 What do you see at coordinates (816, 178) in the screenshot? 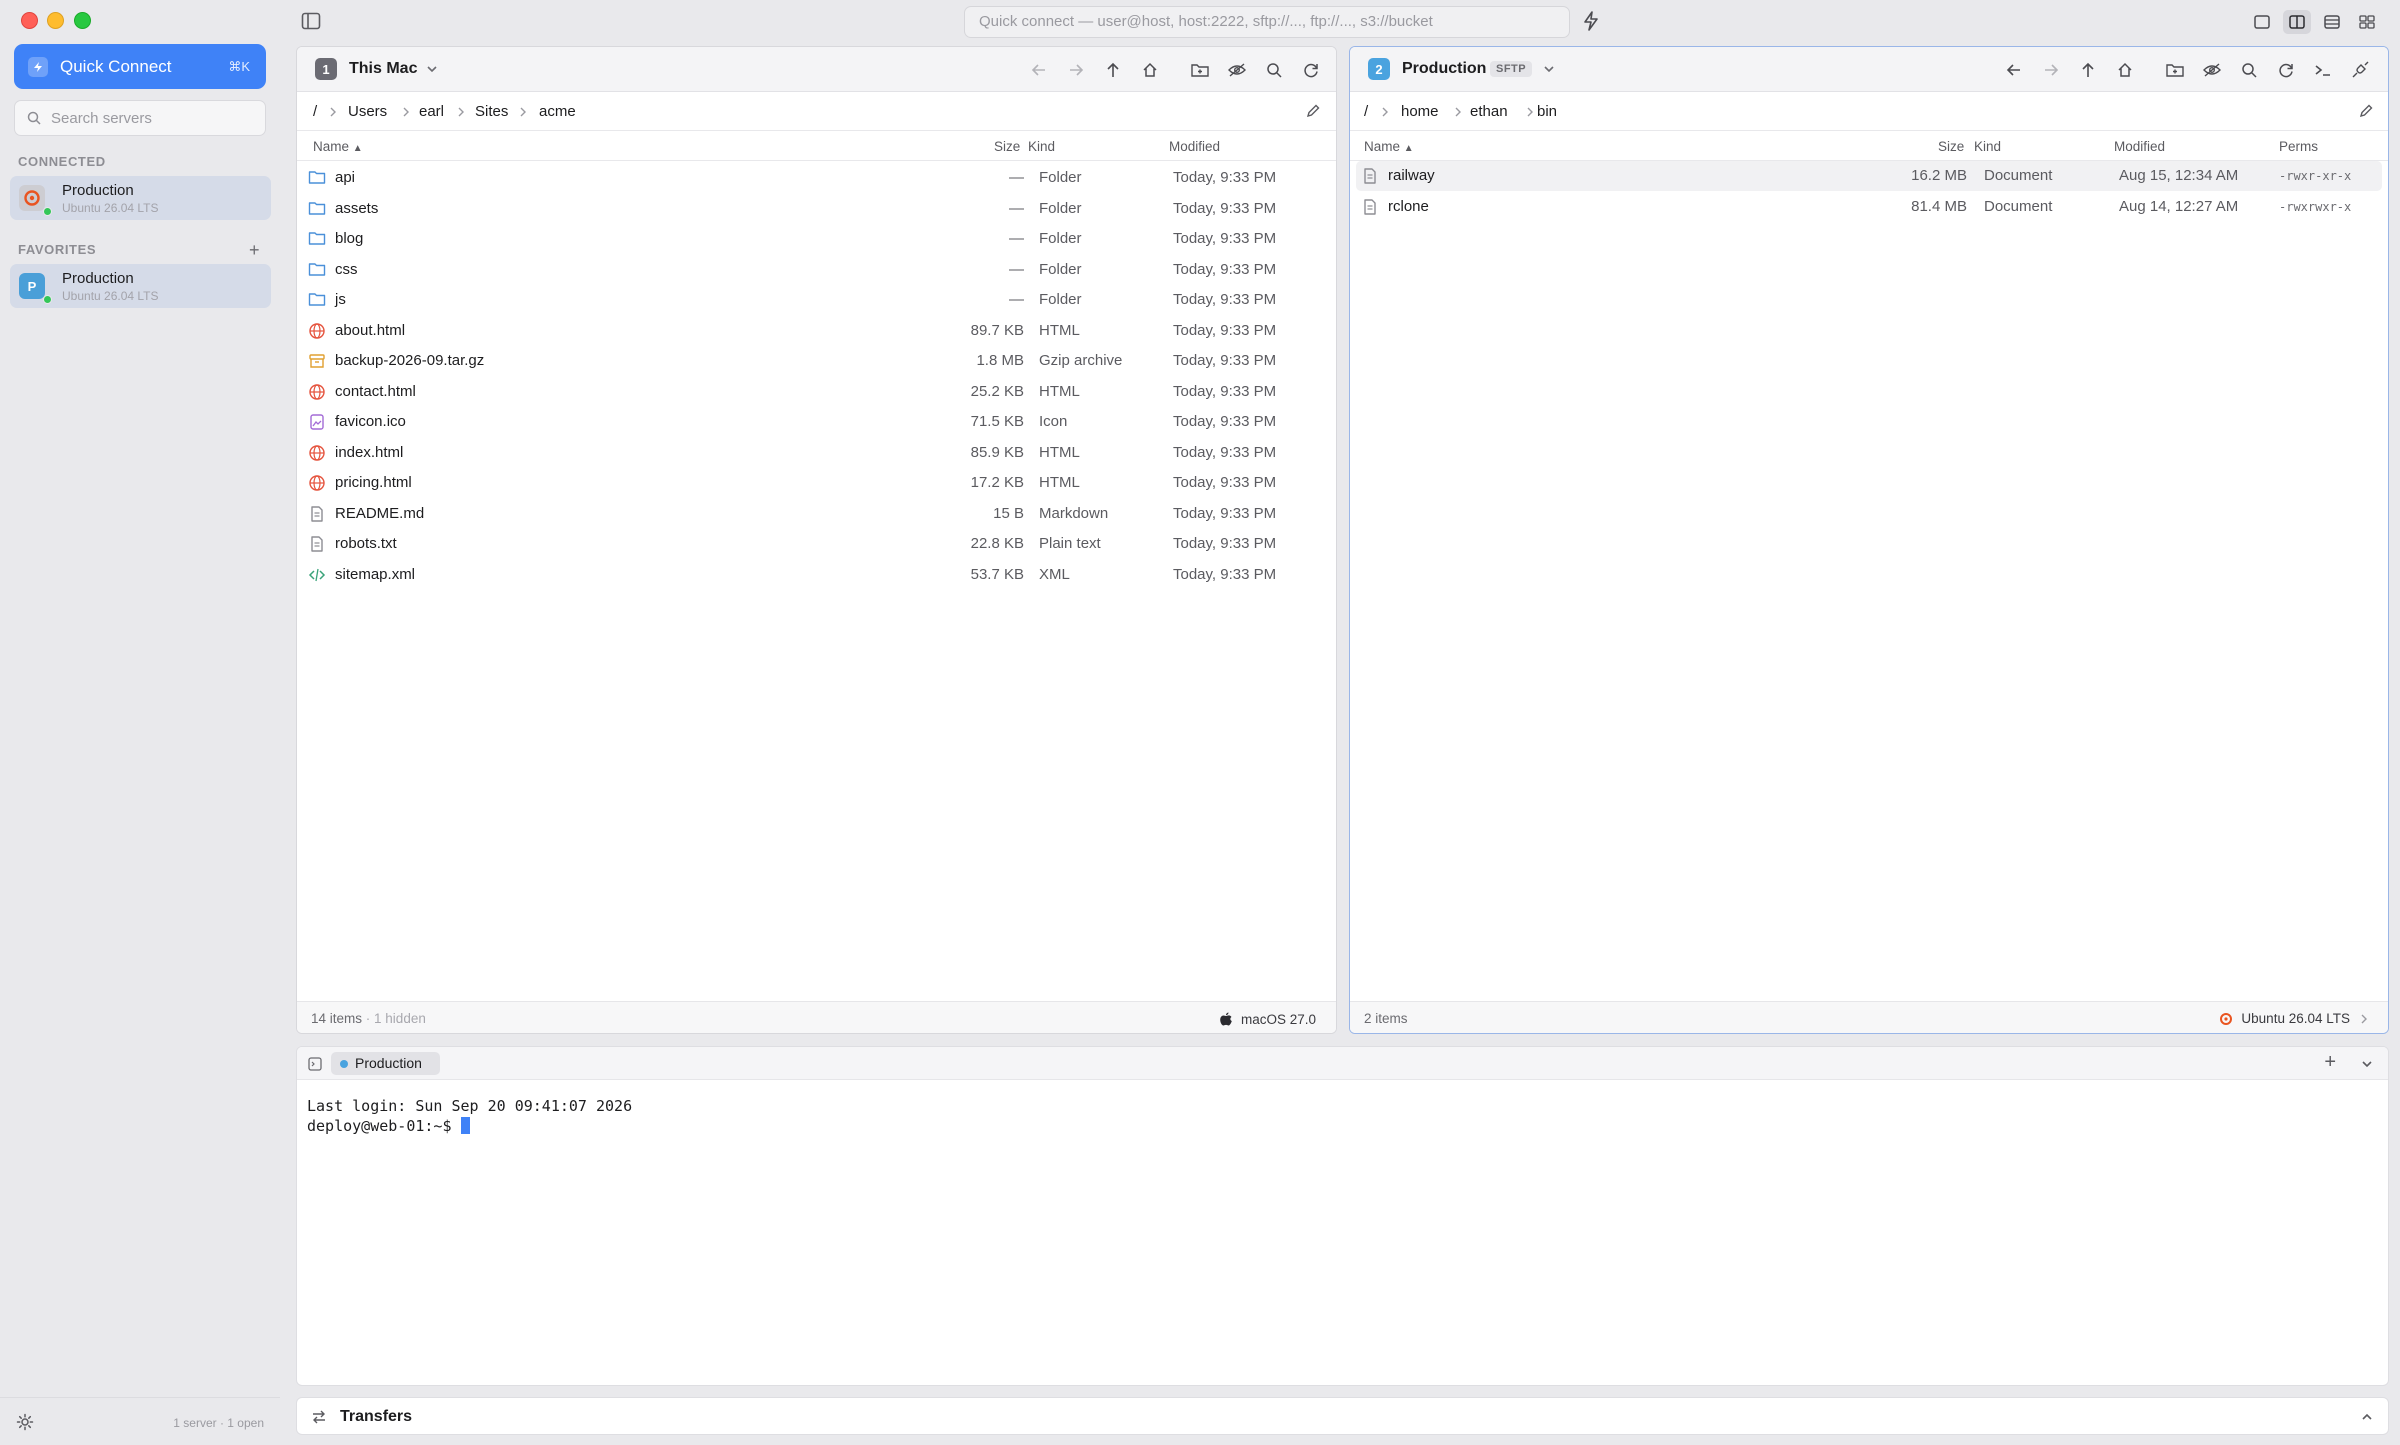
I see `file-row: api — Folder Today, 9:33 PM` at bounding box center [816, 178].